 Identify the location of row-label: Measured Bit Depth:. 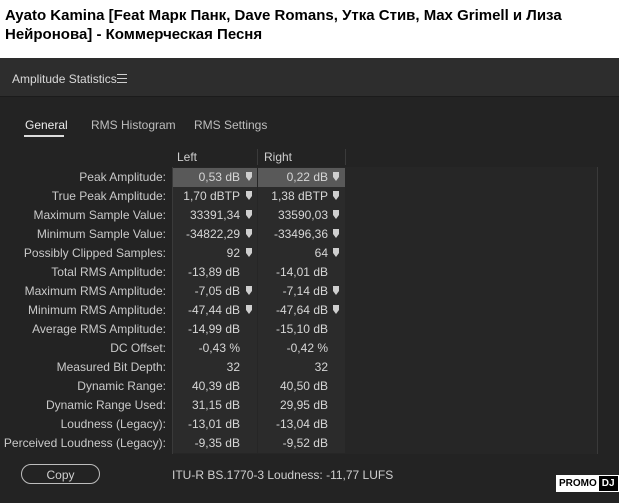
(111, 367).